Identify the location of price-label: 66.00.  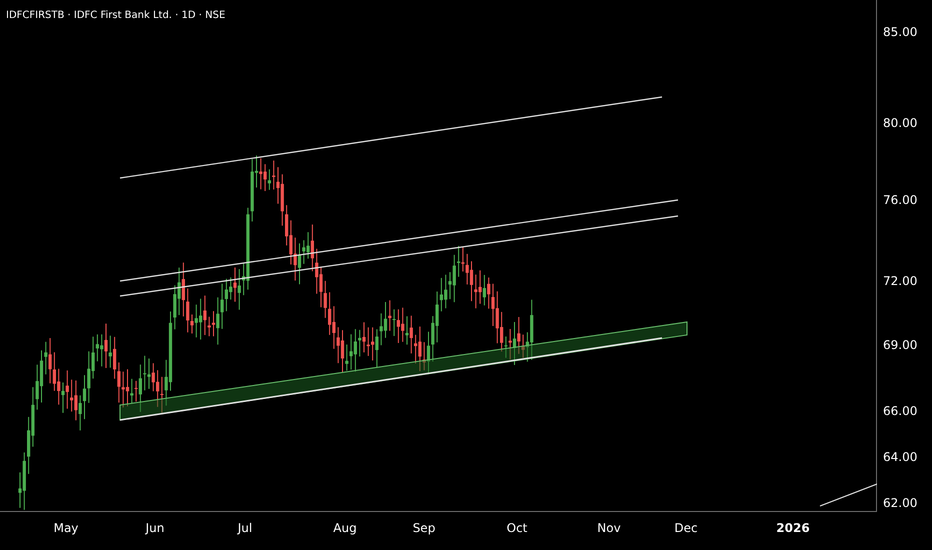
(900, 411).